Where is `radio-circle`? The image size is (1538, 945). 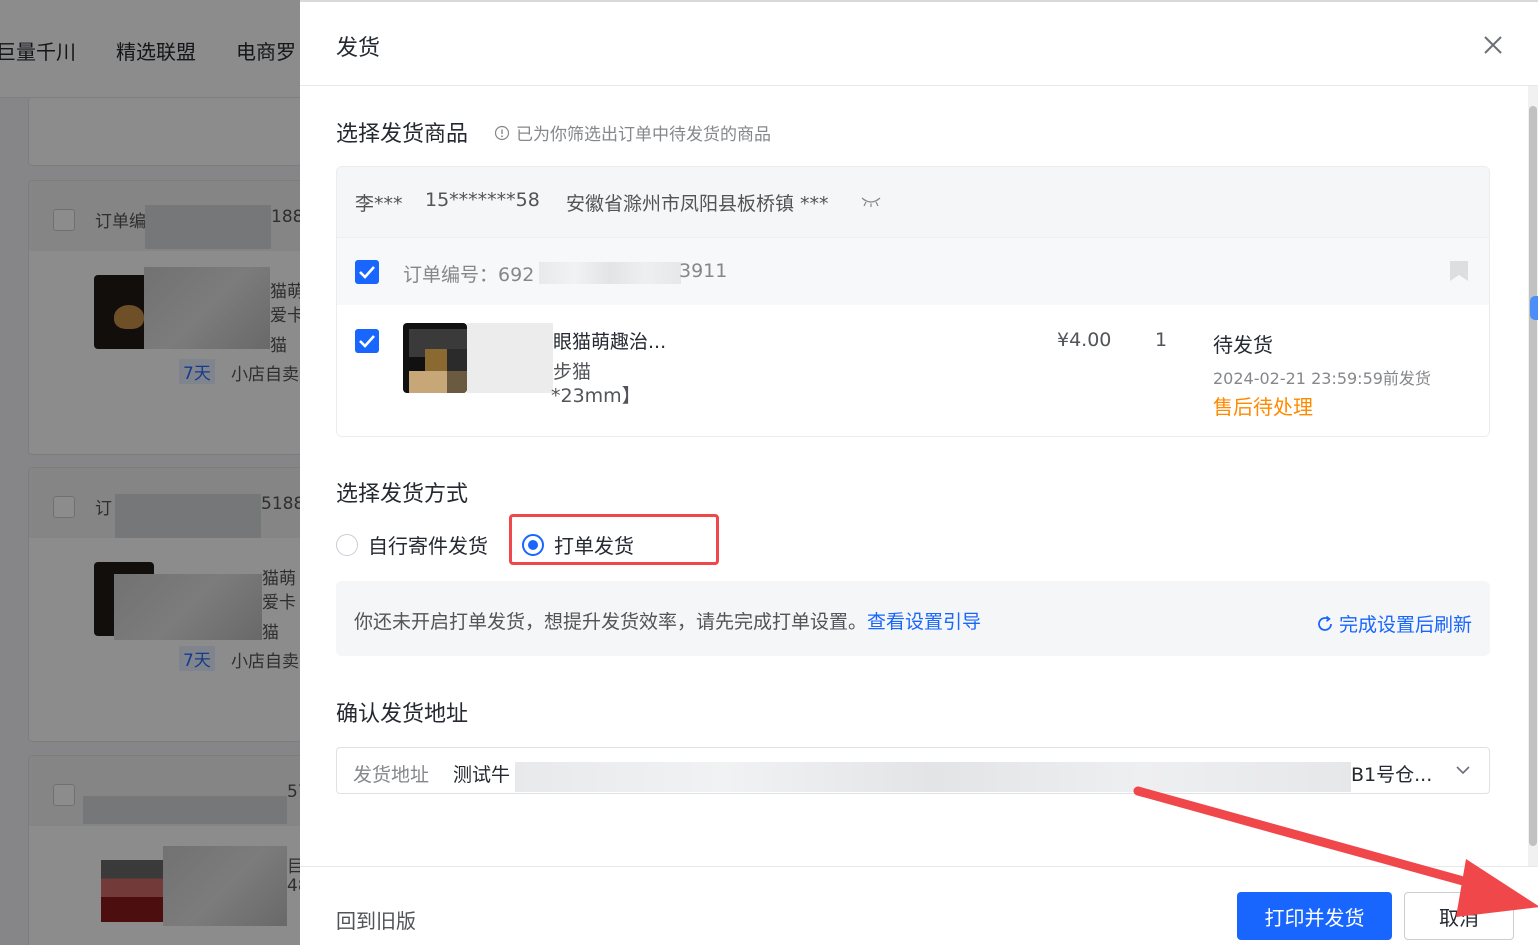
radio-circle is located at coordinates (347, 544).